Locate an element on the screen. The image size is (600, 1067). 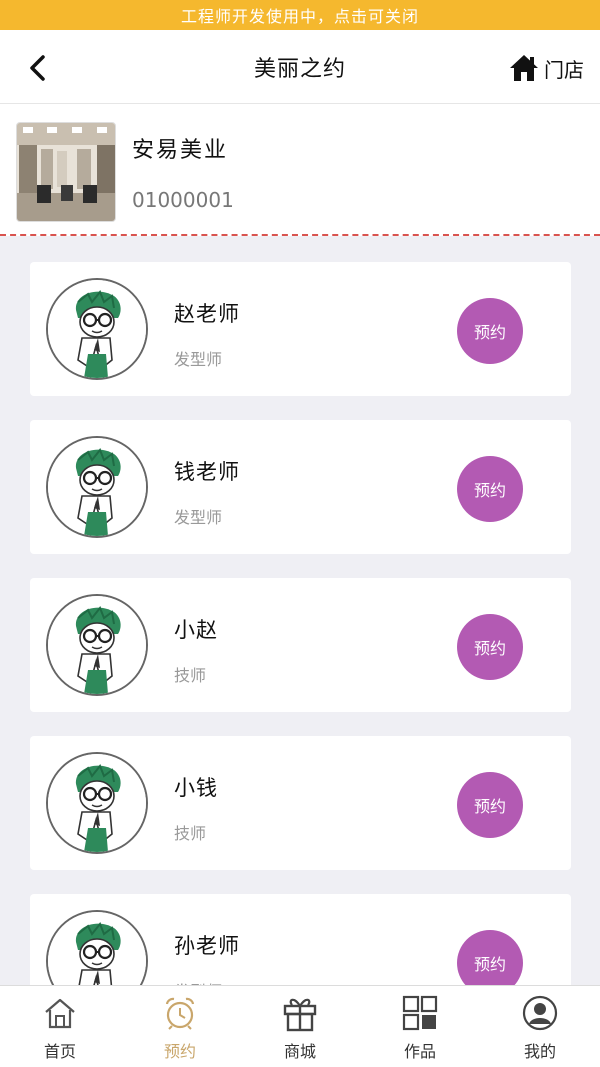
tab-booking: 预约 is located at coordinates (180, 1026).